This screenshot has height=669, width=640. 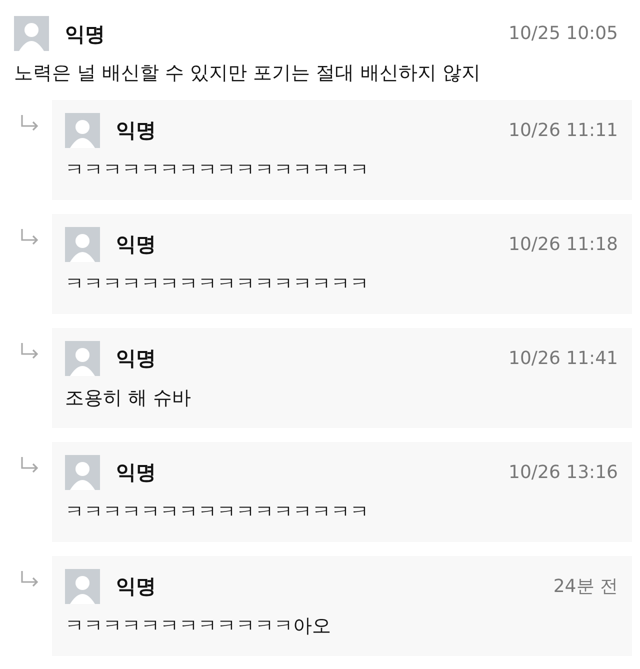 What do you see at coordinates (248, 73) in the screenshot?
I see `comment-text: 노력은 널 배신할 수 있지만 포기는 절대 배신하지 않지` at bounding box center [248, 73].